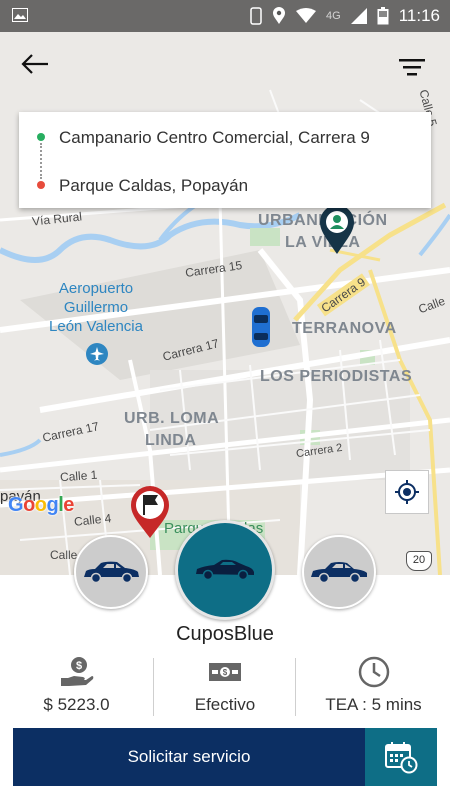 The height and width of the screenshot is (800, 450). Describe the element at coordinates (97, 354) in the screenshot. I see `airport-icon` at that location.